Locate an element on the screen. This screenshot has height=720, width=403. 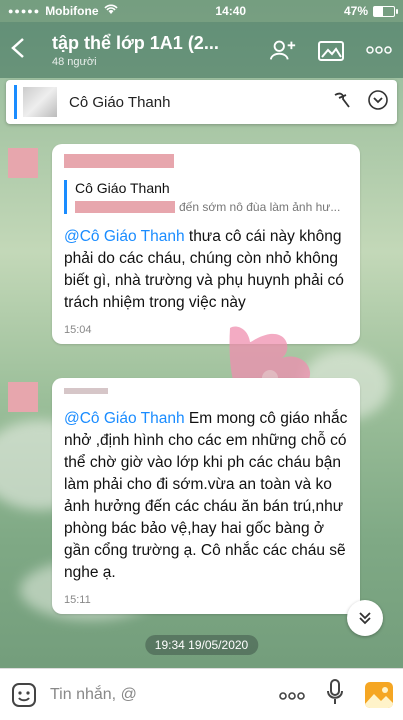
image-icon is located at coordinates (379, 697).